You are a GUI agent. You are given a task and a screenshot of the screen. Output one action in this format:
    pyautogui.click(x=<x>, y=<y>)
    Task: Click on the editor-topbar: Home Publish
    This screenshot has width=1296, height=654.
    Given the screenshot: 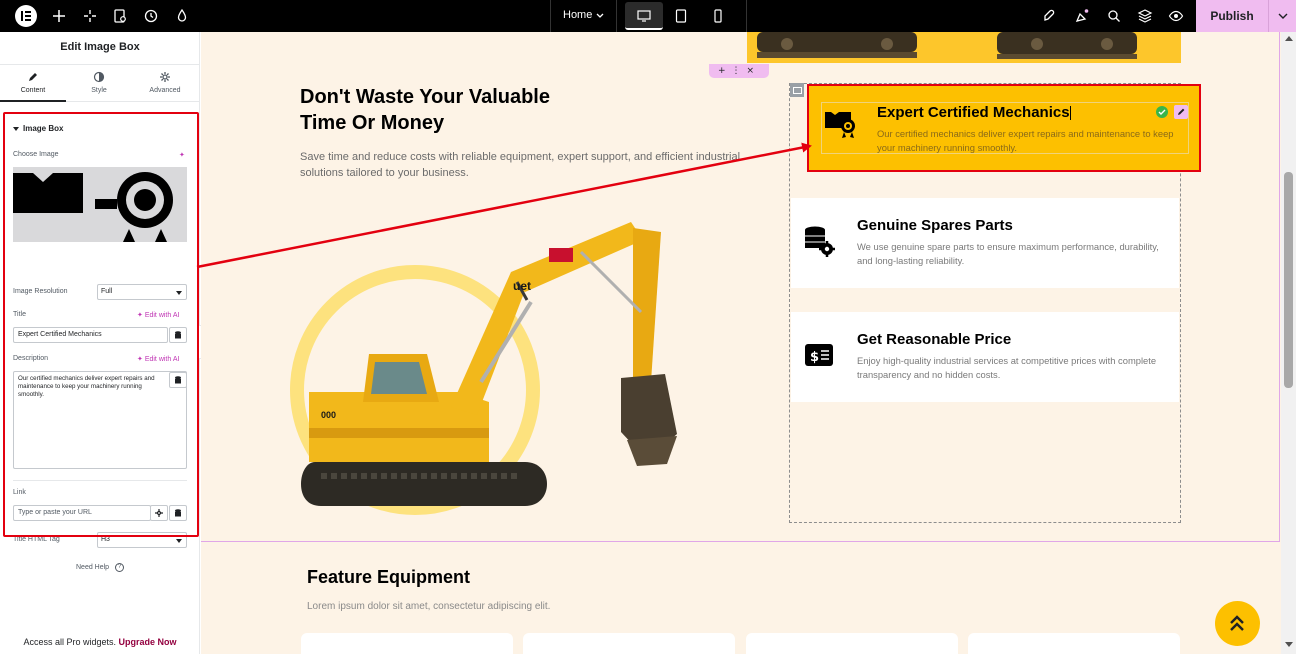 What is the action you would take?
    pyautogui.click(x=648, y=16)
    